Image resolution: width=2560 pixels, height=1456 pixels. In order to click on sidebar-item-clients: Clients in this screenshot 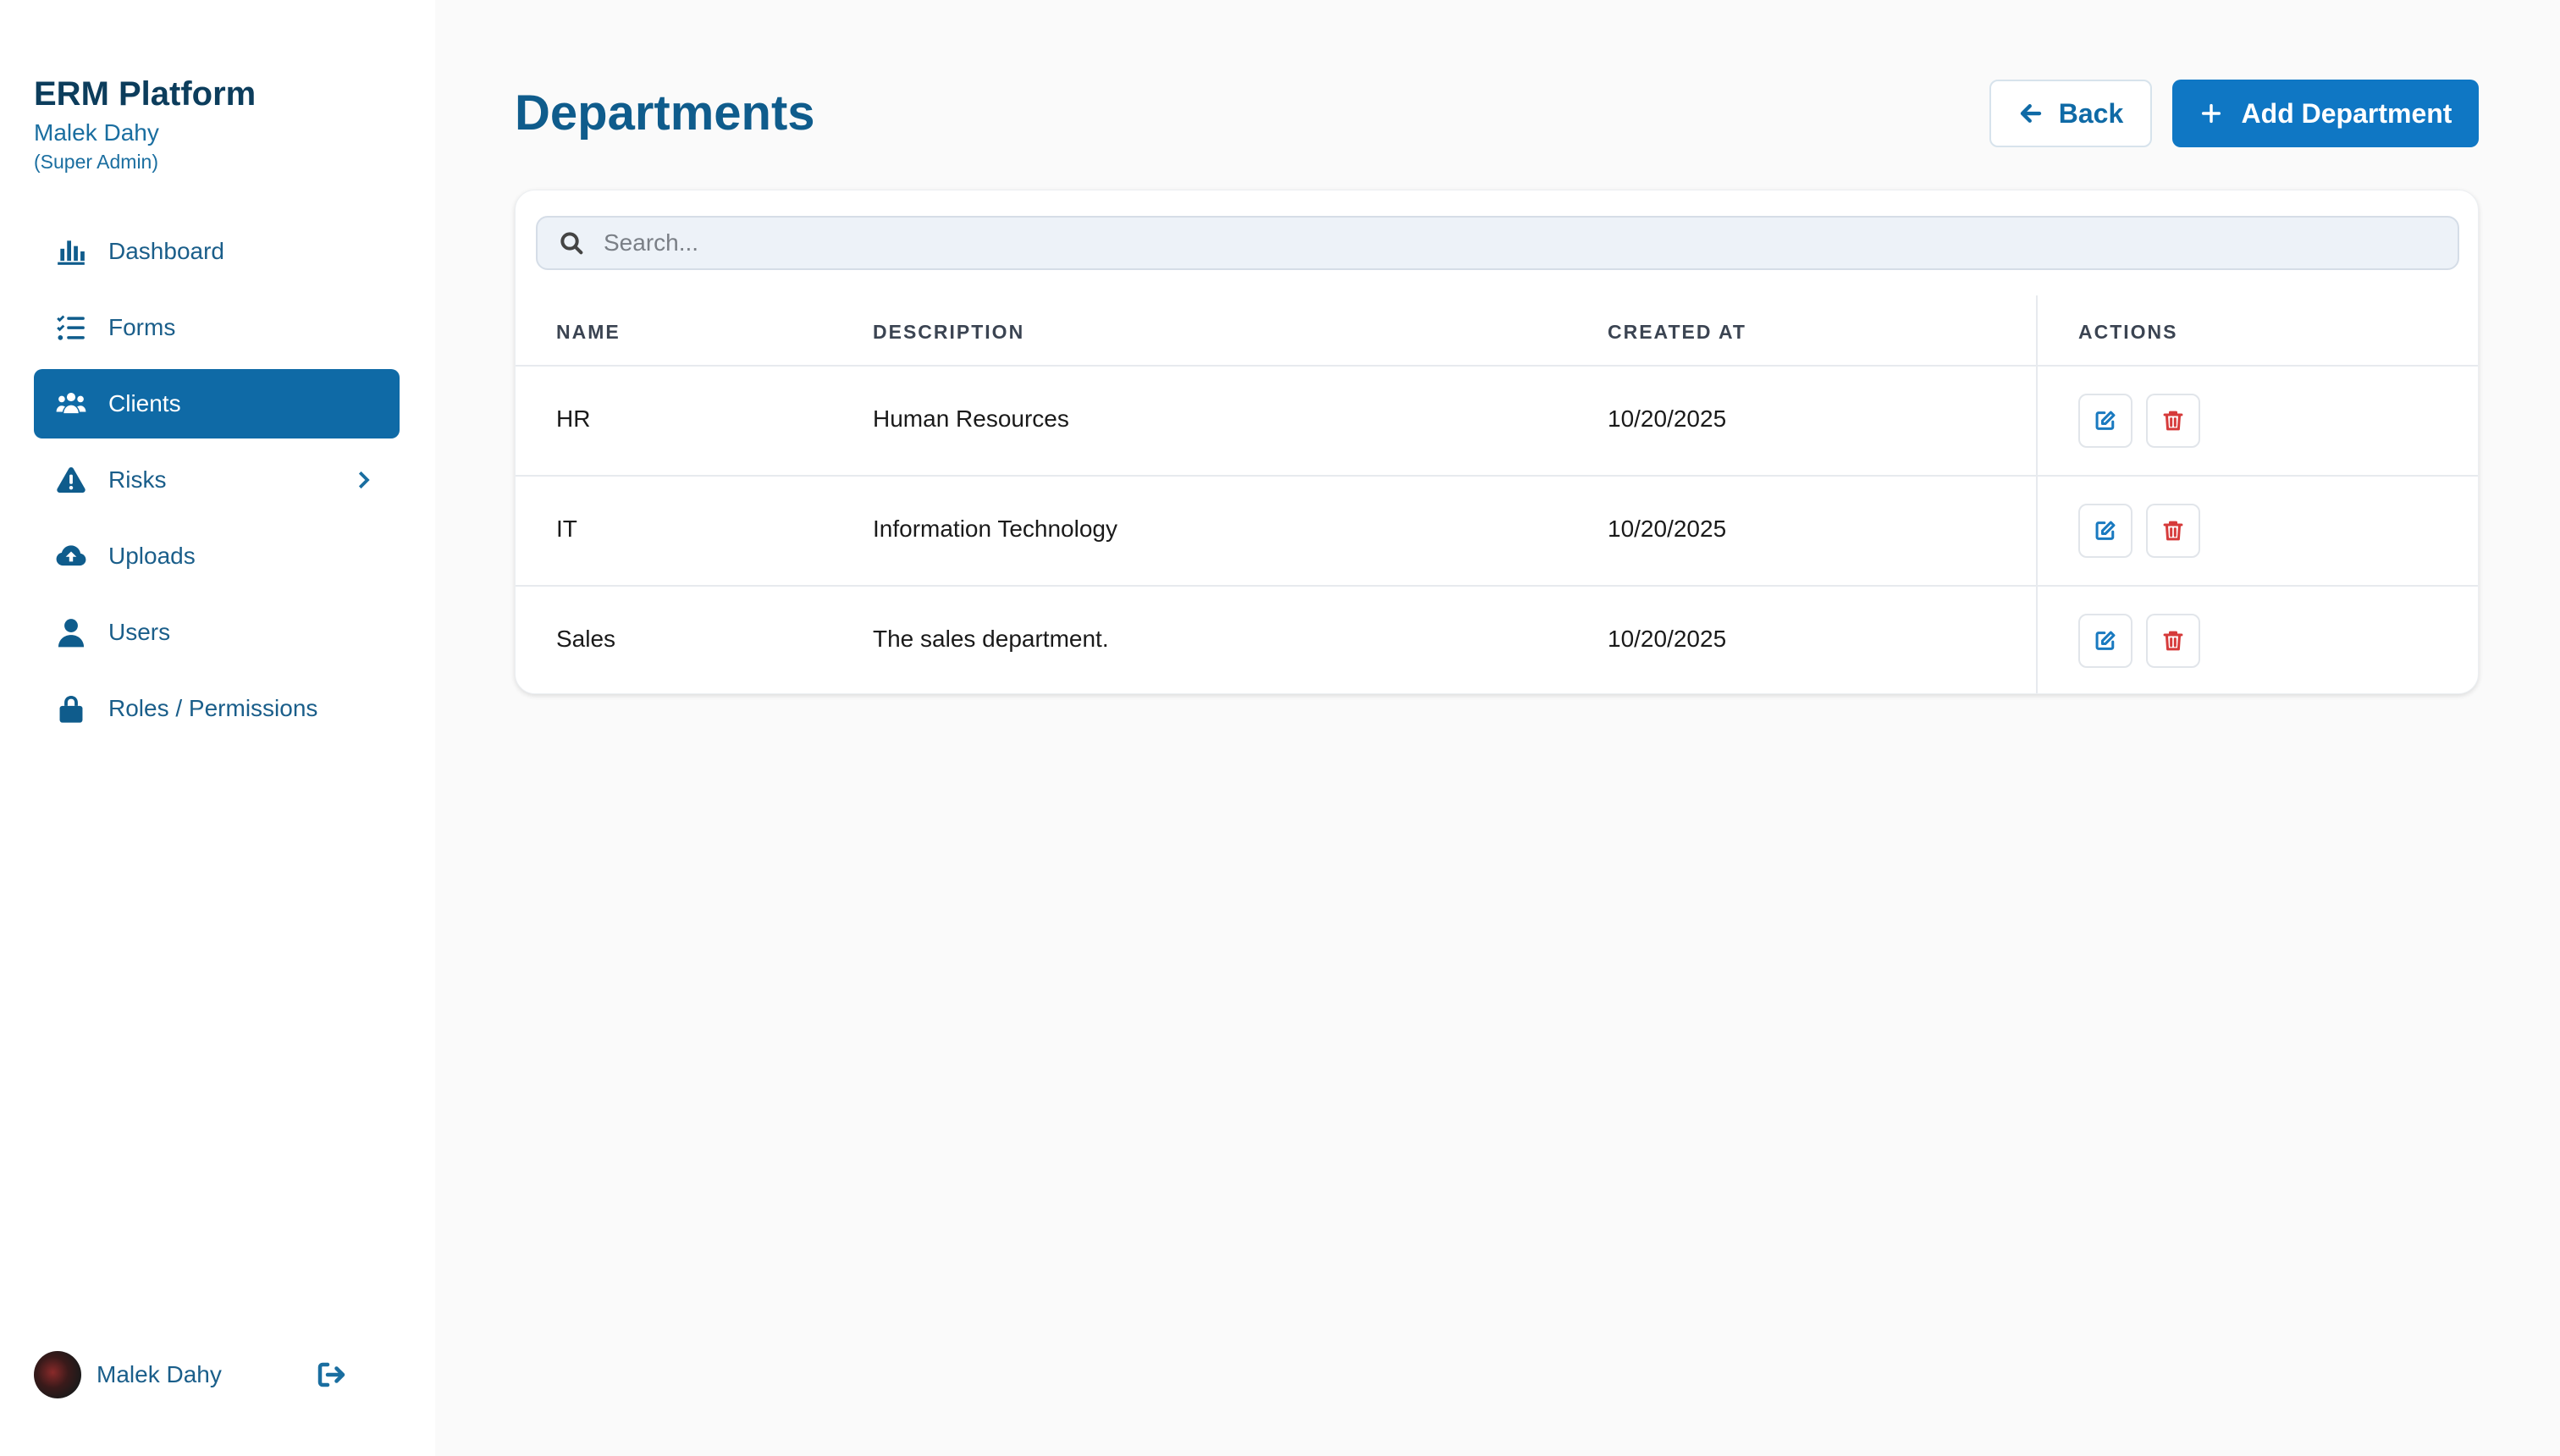, I will do `click(217, 404)`.